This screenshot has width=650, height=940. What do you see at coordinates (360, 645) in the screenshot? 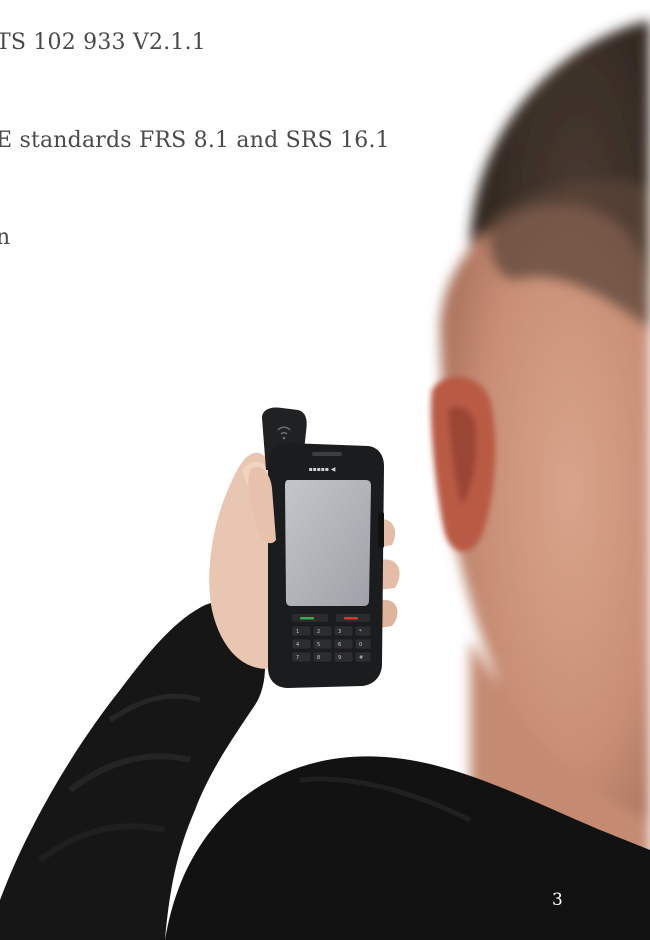
I see `svg-text: 0` at bounding box center [360, 645].